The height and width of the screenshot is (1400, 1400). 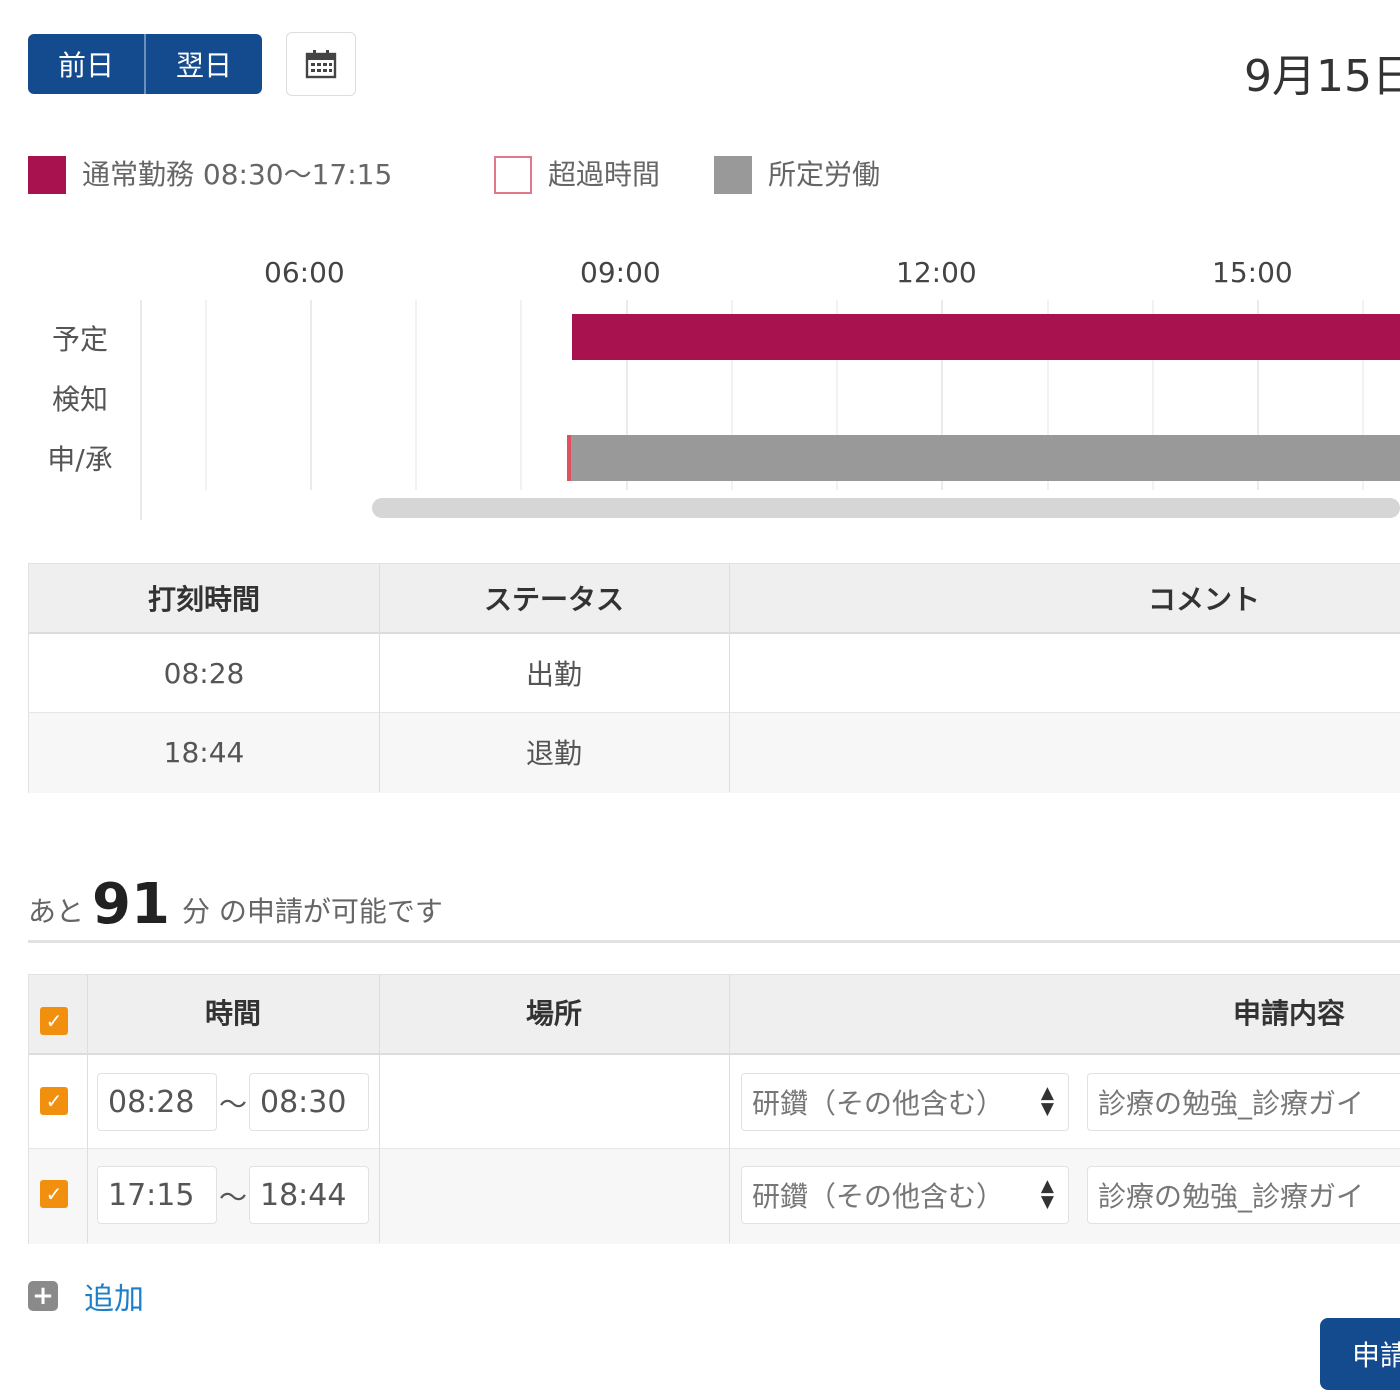 I want to click on start-time-input: 08:28, so click(x=157, y=1102).